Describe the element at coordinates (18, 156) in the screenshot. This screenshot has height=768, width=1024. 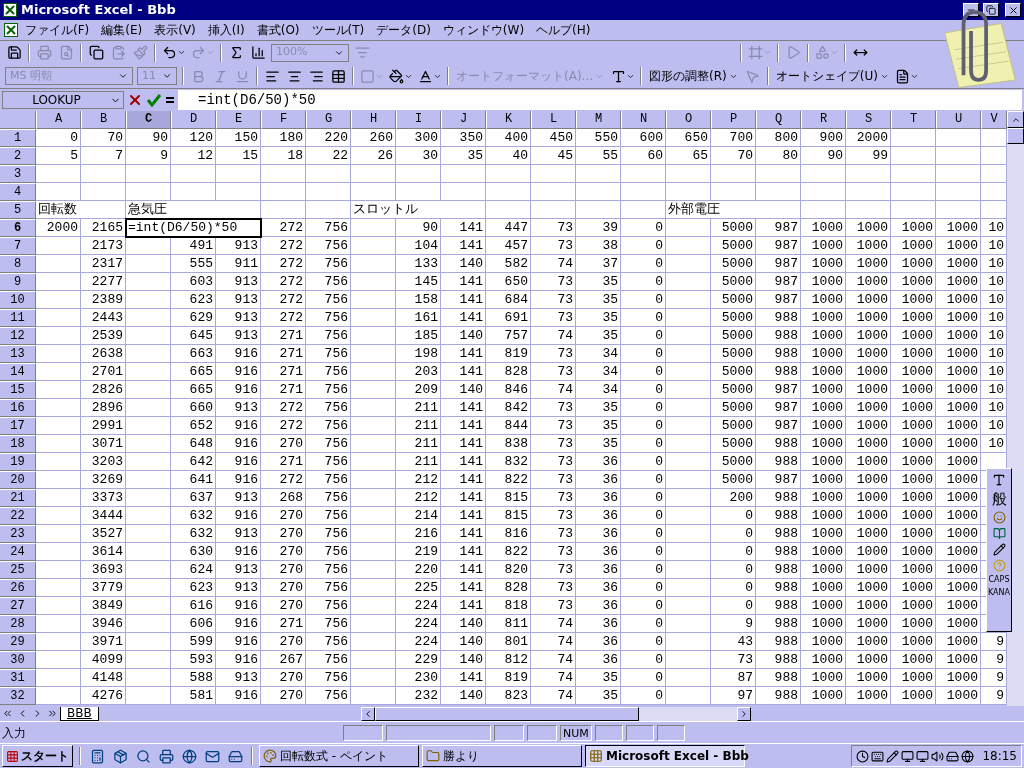
I see `row-header: 2` at that location.